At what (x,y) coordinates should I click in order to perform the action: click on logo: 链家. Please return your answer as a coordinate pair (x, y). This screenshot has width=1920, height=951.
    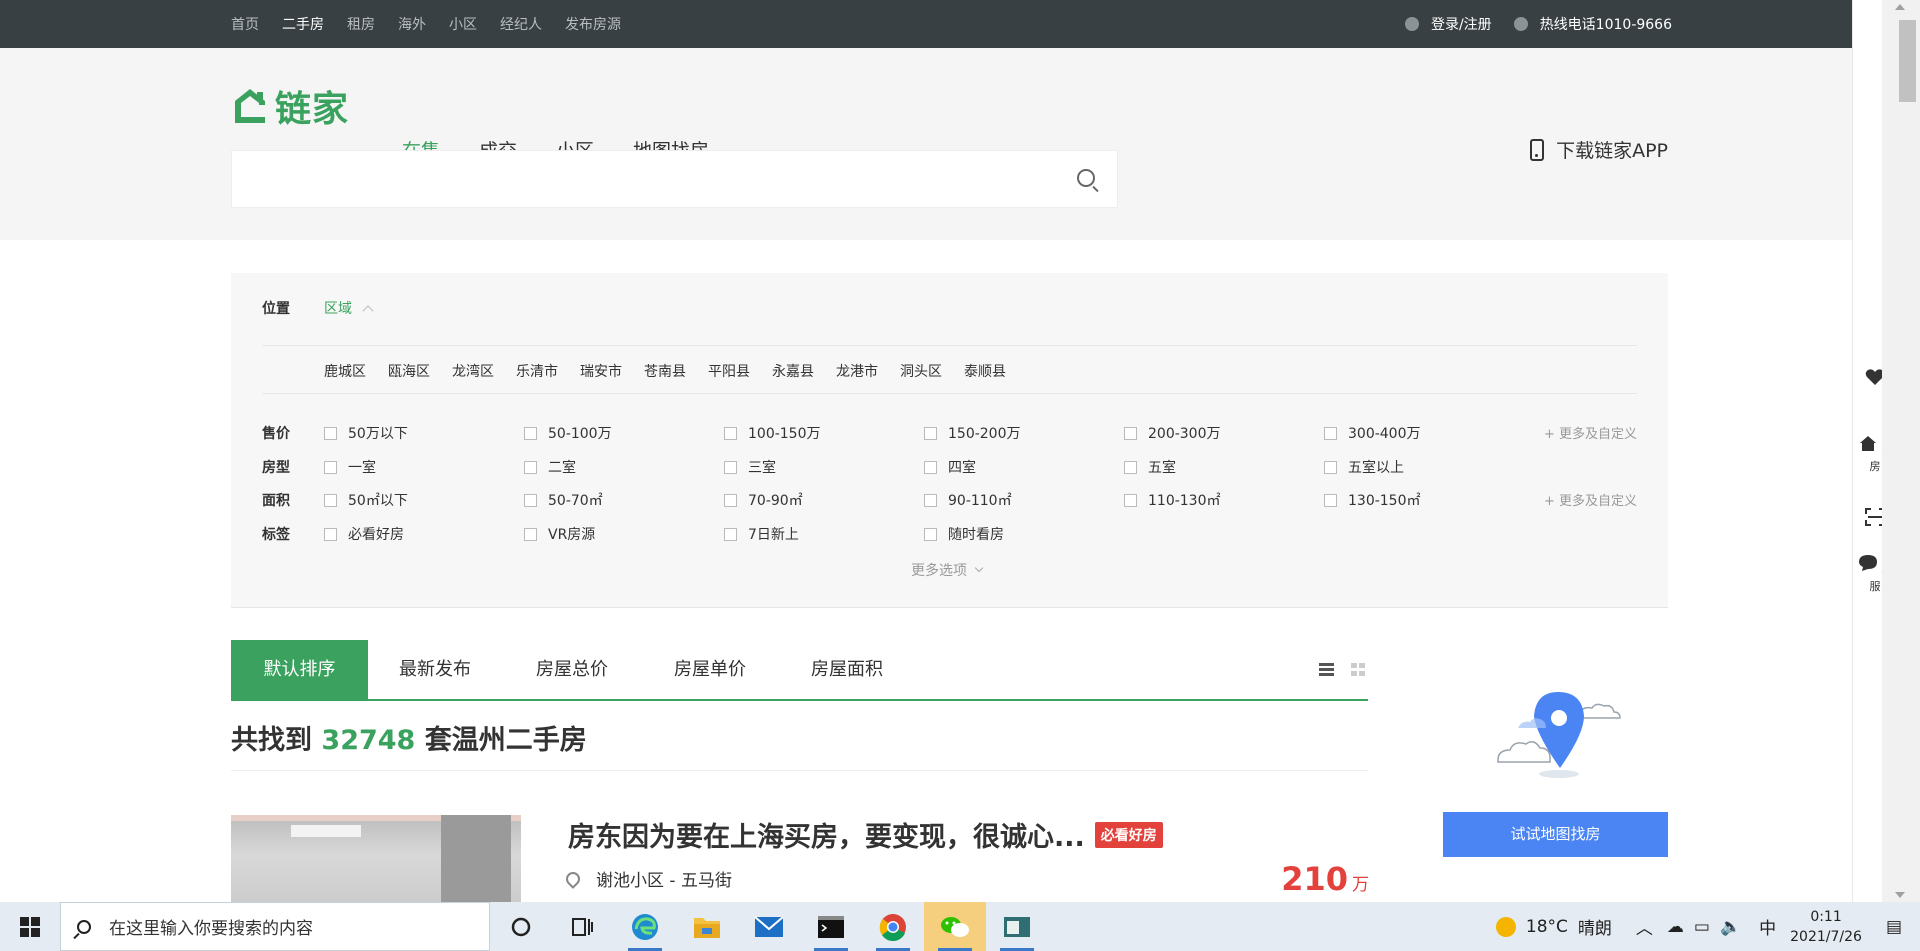
    Looking at the image, I should click on (290, 106).